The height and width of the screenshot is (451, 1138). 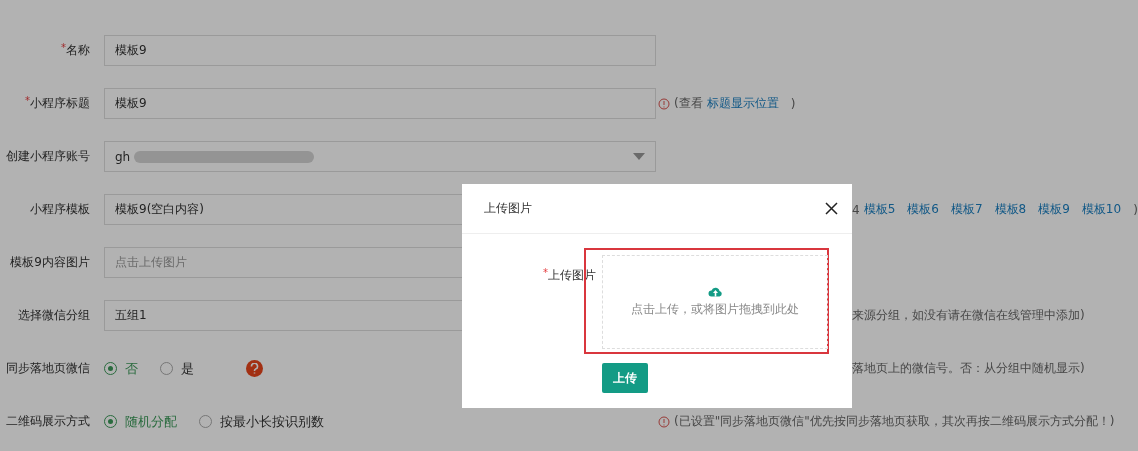 I want to click on radio-option: 按最小长按识别数, so click(x=261, y=421).